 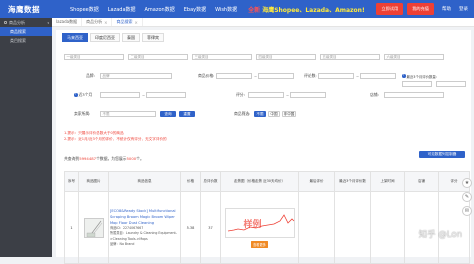 What do you see at coordinates (206, 75) in the screenshot?
I see `price-label: 商品价格:` at bounding box center [206, 75].